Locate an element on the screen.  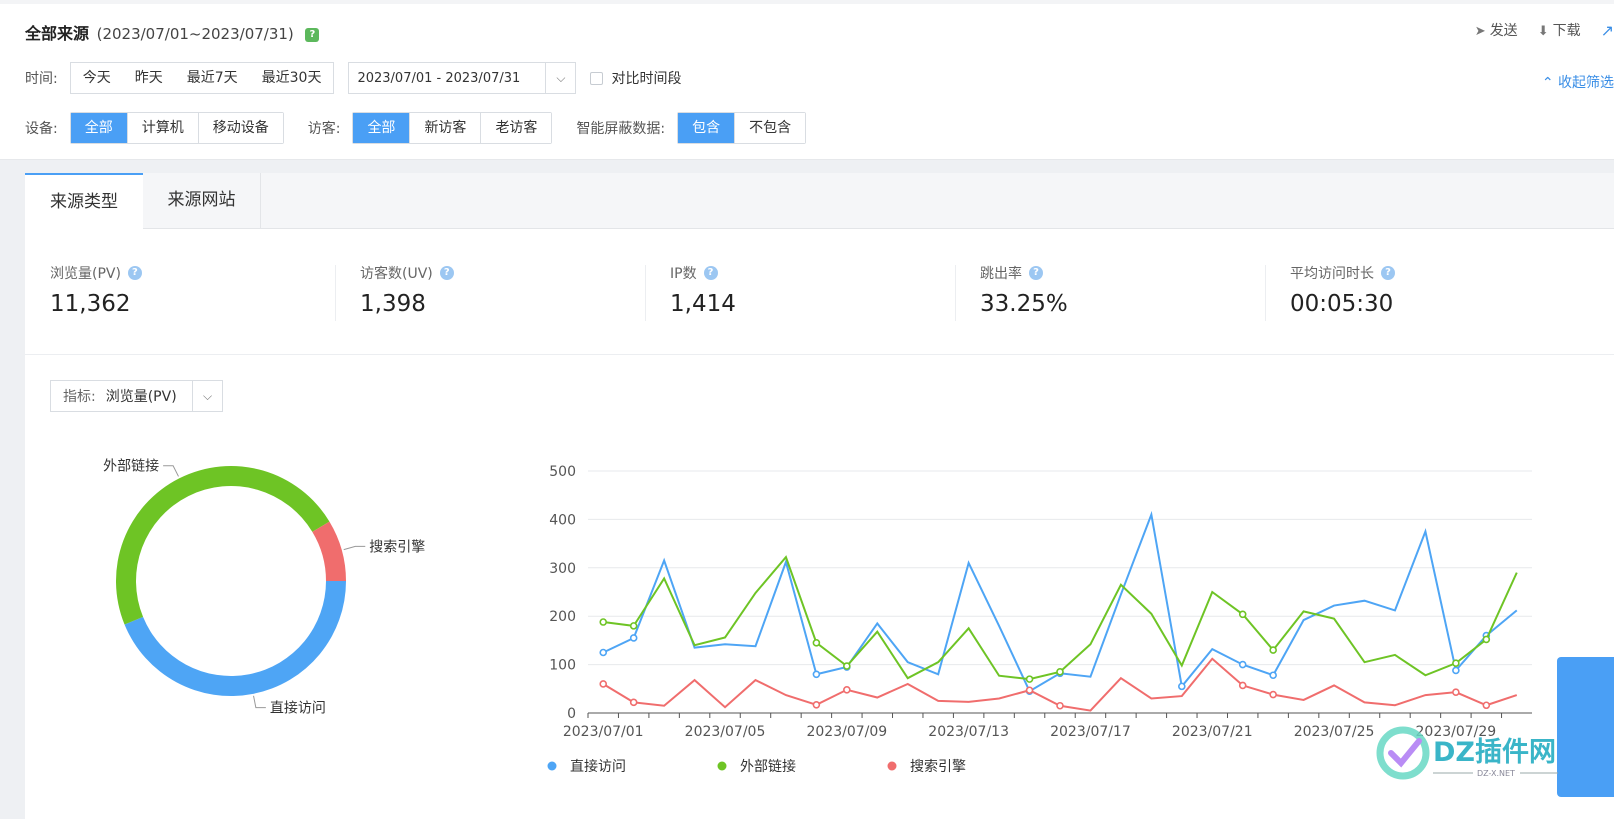
metric-ip-value: 1,414 is located at coordinates (703, 304).